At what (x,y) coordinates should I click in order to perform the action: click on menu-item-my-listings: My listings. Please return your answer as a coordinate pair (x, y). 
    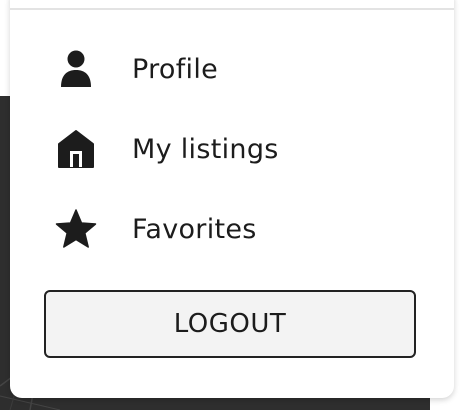
    Looking at the image, I should click on (232, 149).